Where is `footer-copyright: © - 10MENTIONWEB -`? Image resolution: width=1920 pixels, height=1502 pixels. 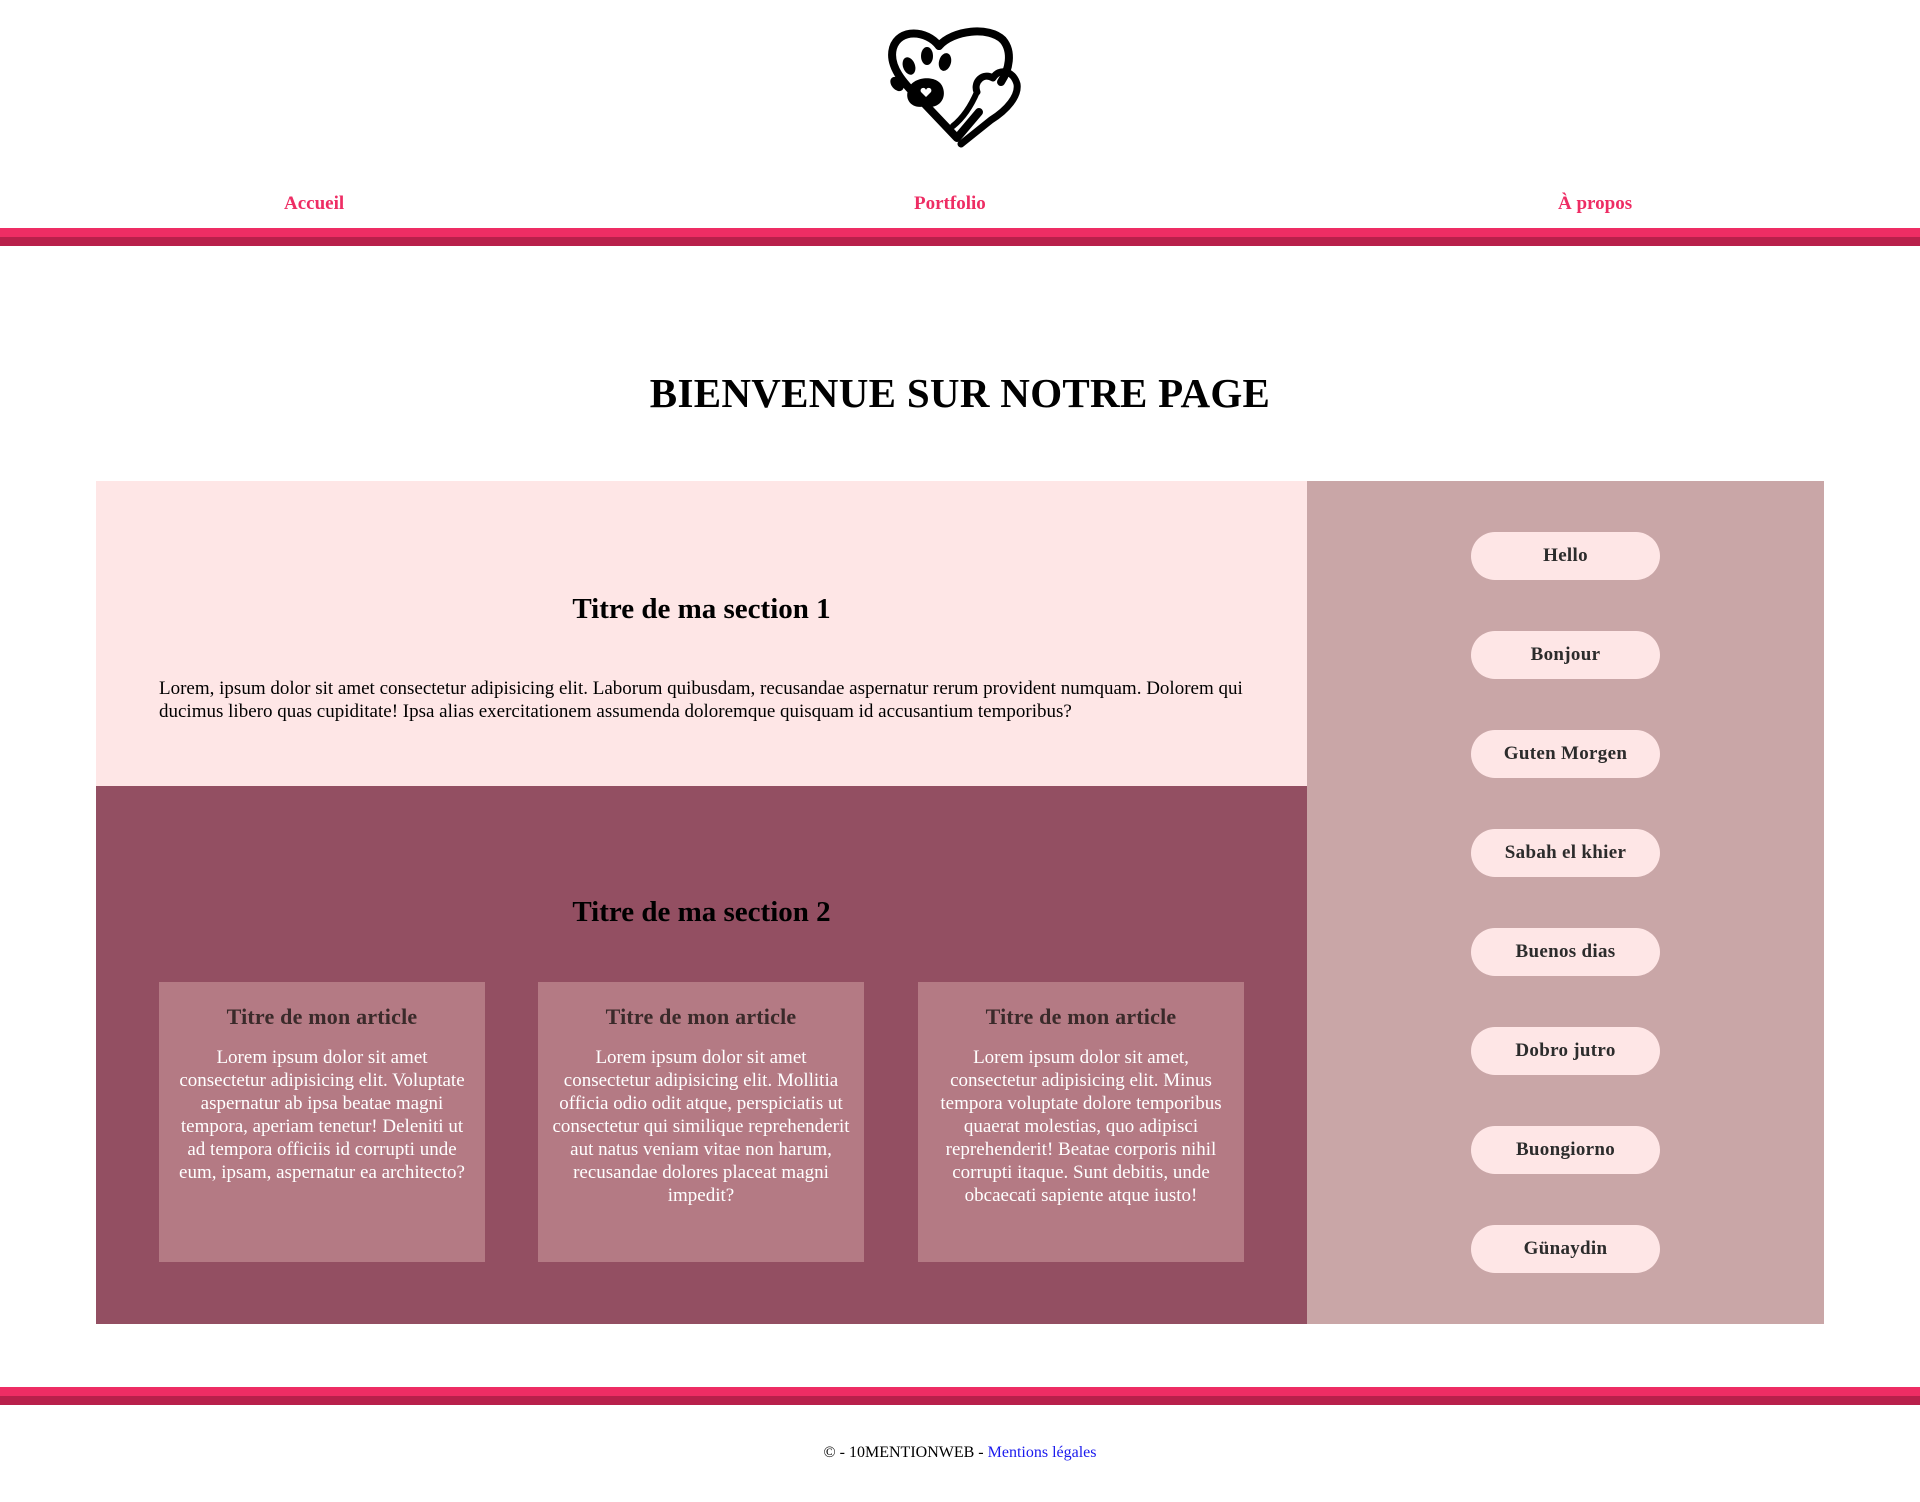 footer-copyright: © - 10MENTIONWEB - is located at coordinates (905, 1452).